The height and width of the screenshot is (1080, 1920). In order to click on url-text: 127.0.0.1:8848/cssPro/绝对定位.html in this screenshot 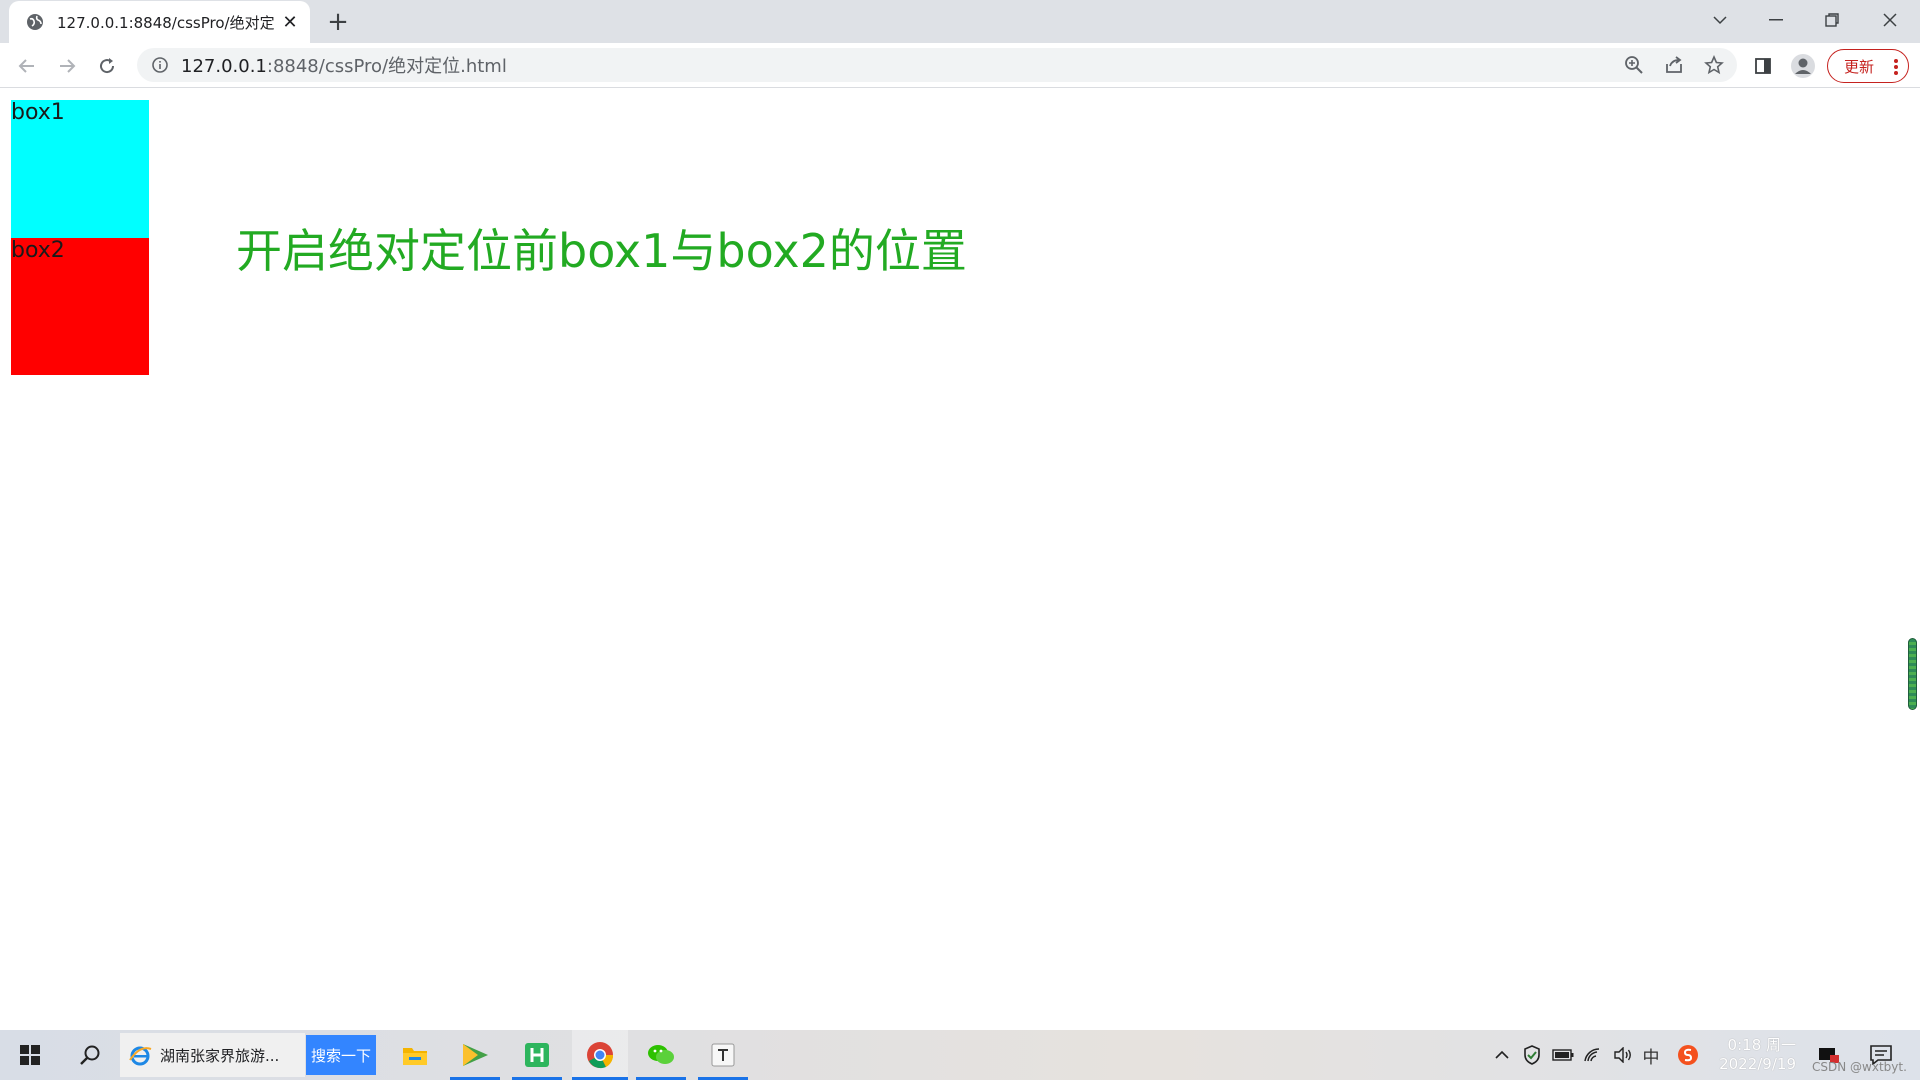, I will do `click(344, 65)`.